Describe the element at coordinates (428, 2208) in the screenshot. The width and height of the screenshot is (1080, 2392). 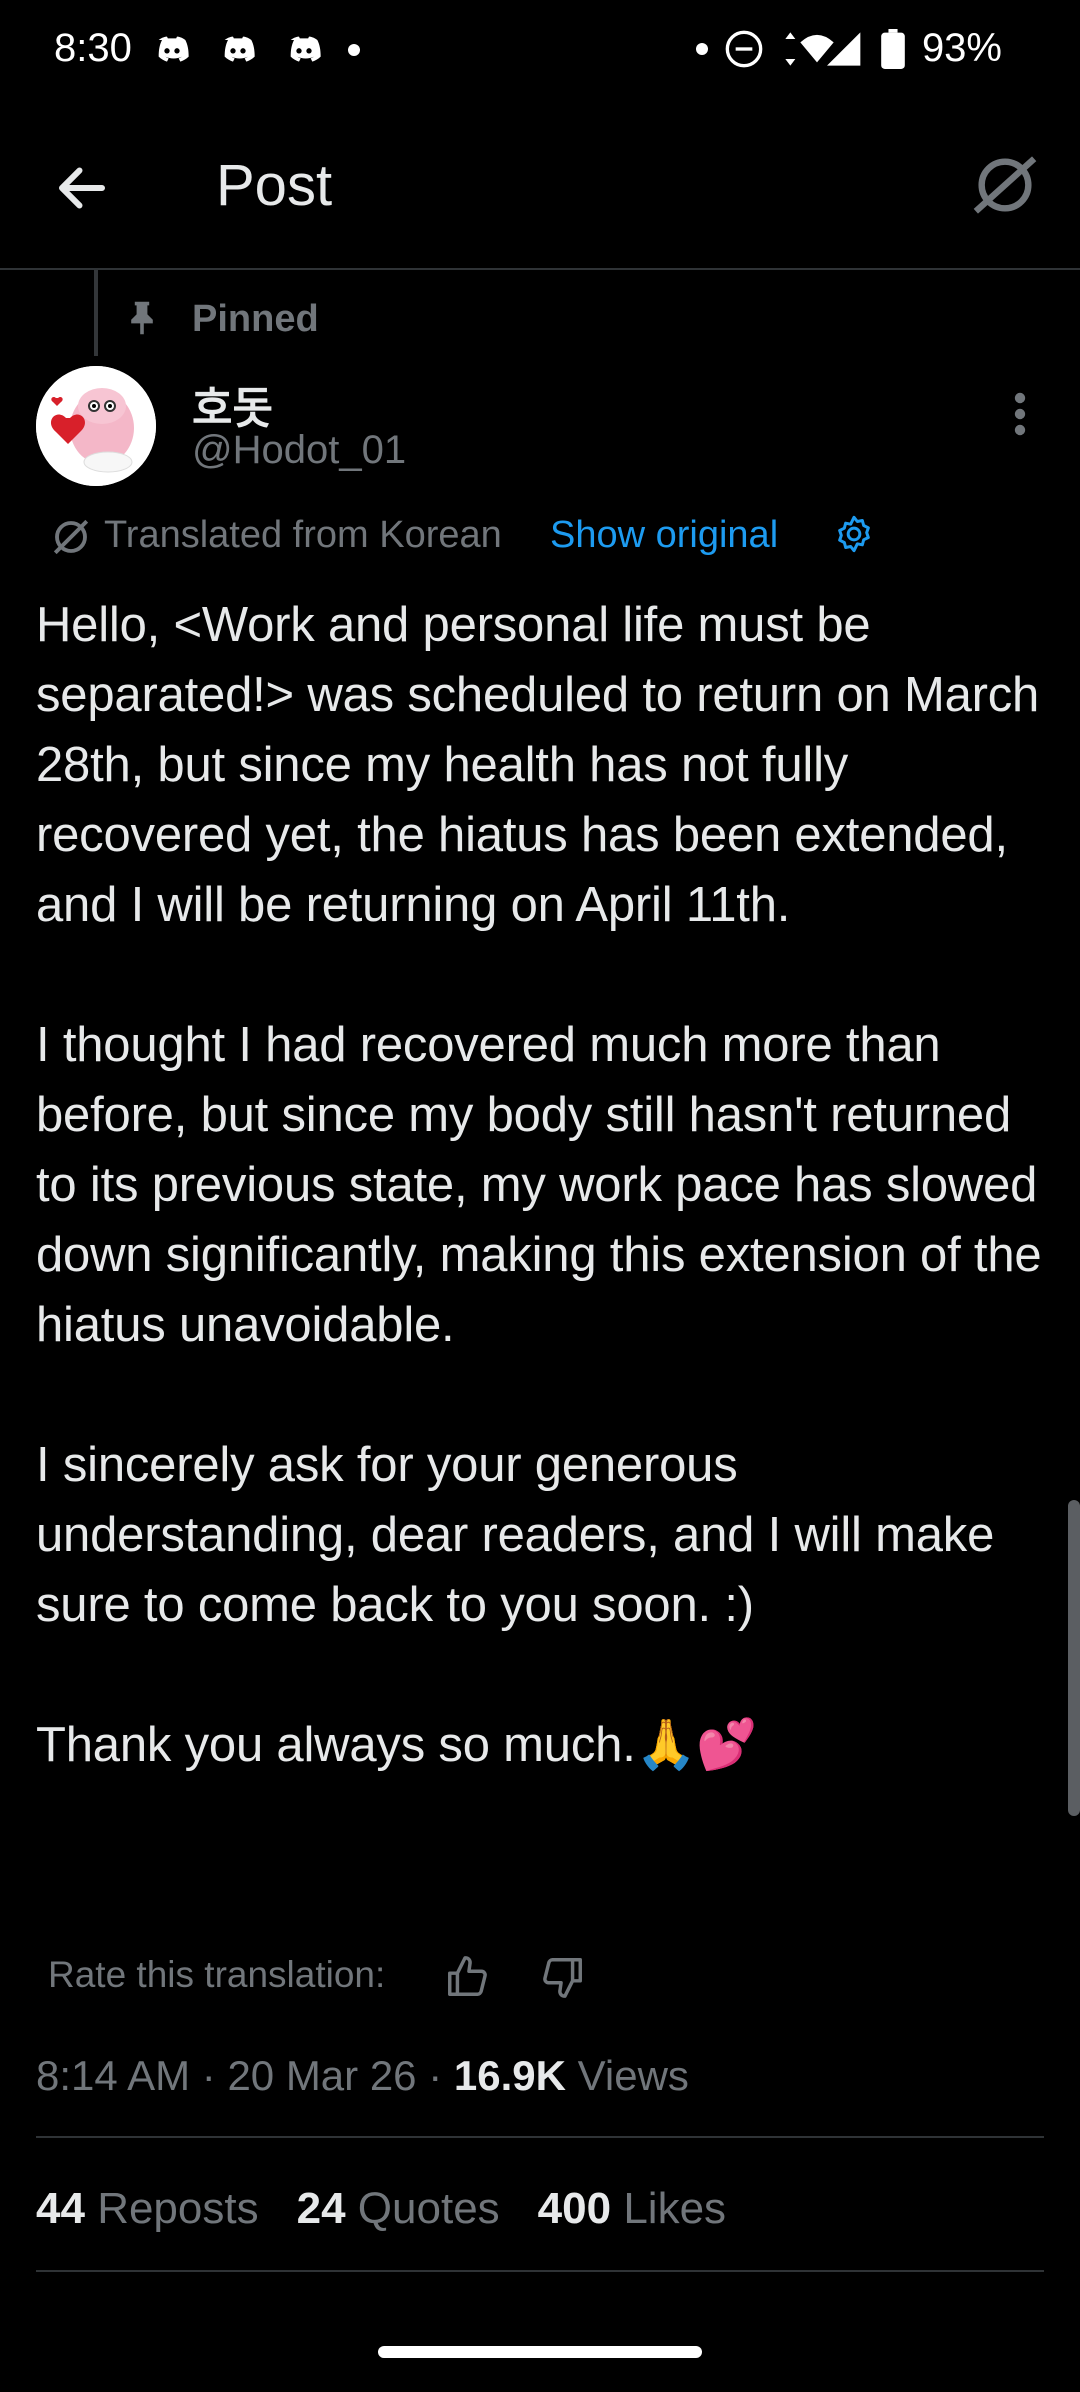
I see `quotes-label: Quotes` at that location.